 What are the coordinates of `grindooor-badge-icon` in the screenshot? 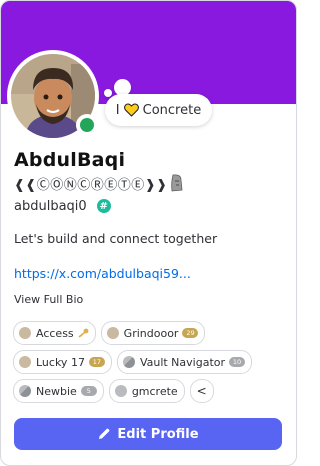 It's located at (112, 333).